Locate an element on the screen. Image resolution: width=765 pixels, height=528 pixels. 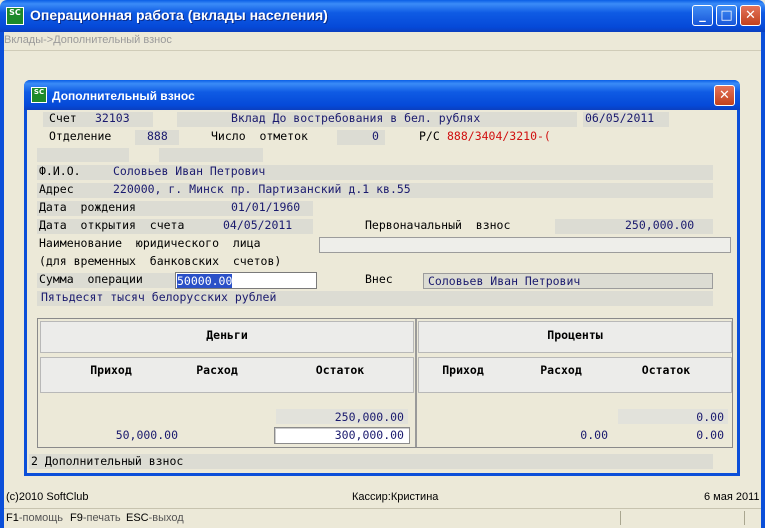
row2-money-income: 50,000.00 is located at coordinates (146, 435).